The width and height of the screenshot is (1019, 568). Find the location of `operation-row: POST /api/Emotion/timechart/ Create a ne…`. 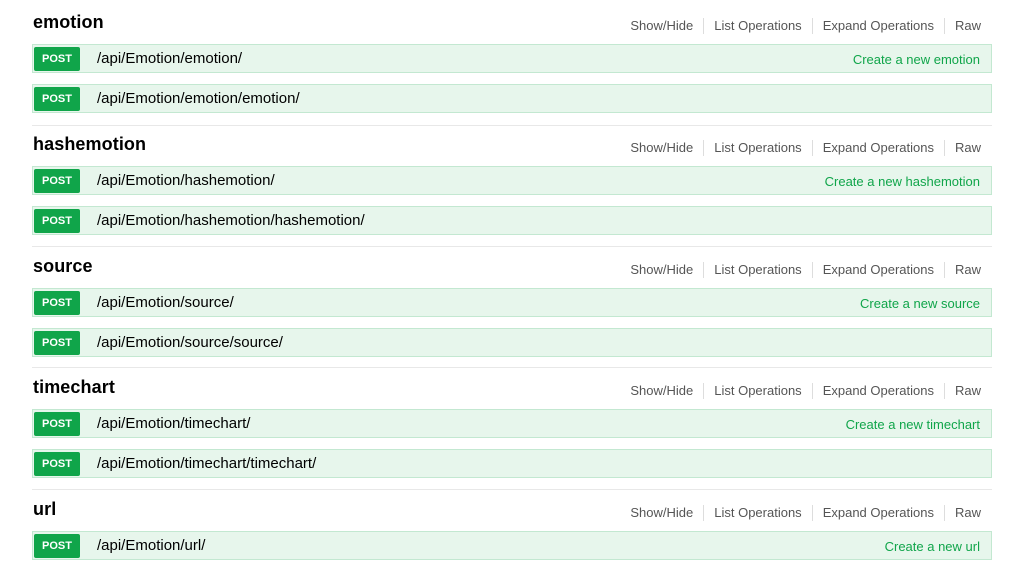

operation-row: POST /api/Emotion/timechart/ Create a ne… is located at coordinates (512, 423).